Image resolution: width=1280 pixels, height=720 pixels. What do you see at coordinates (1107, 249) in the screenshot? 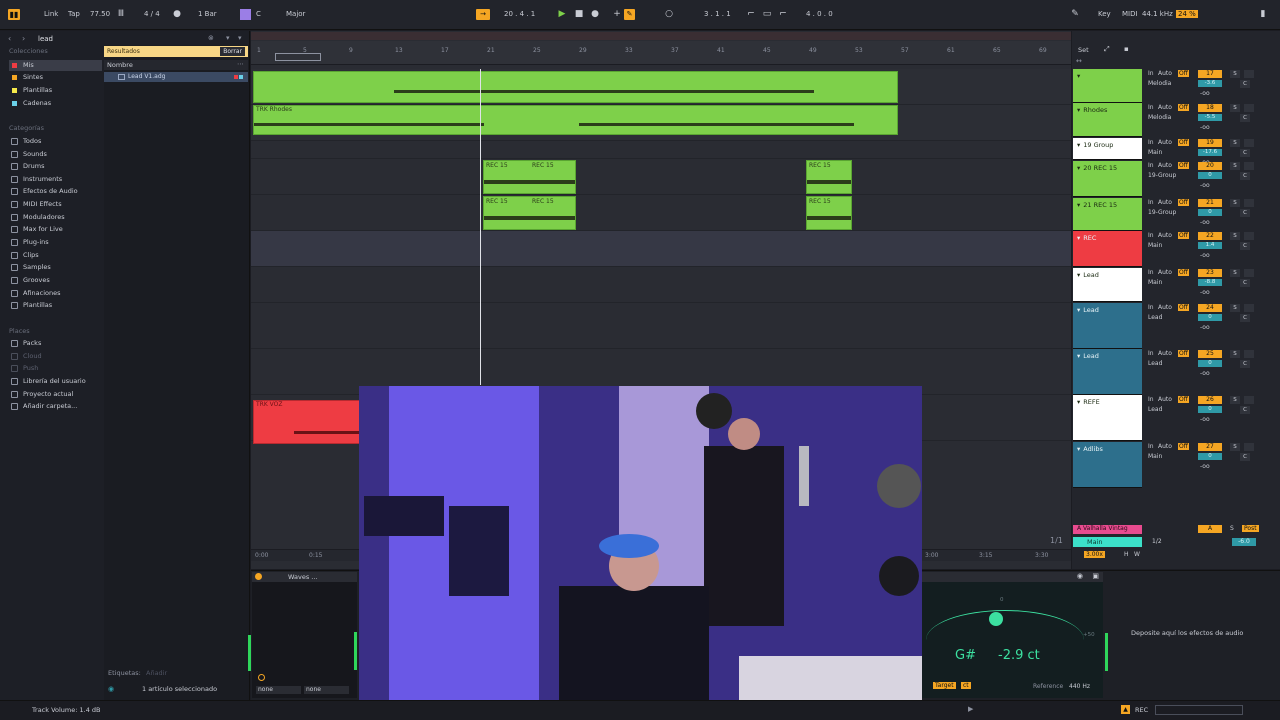
I see `track-header: ▾ REC` at bounding box center [1107, 249].